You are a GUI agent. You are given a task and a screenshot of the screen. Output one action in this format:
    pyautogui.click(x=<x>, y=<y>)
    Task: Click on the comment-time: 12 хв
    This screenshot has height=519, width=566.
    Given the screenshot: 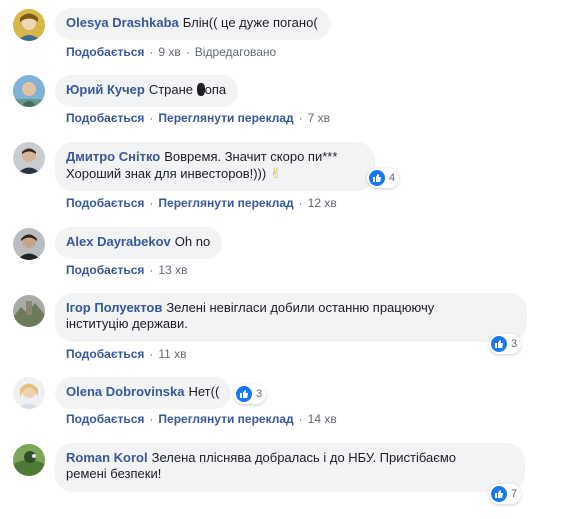 What is the action you would take?
    pyautogui.click(x=322, y=203)
    